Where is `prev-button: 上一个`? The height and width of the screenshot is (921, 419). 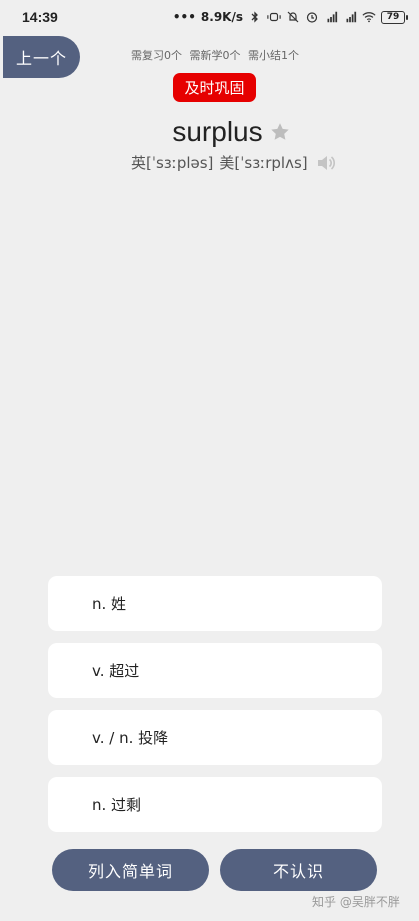 prev-button: 上一个 is located at coordinates (41, 57).